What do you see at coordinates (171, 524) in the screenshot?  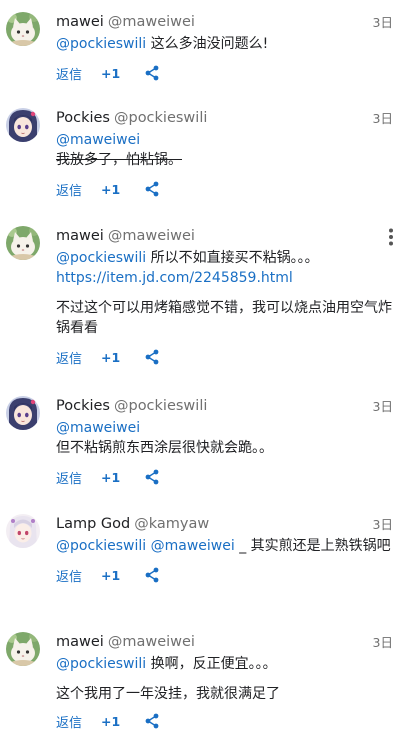 I see `author-handle: @kamyaw` at bounding box center [171, 524].